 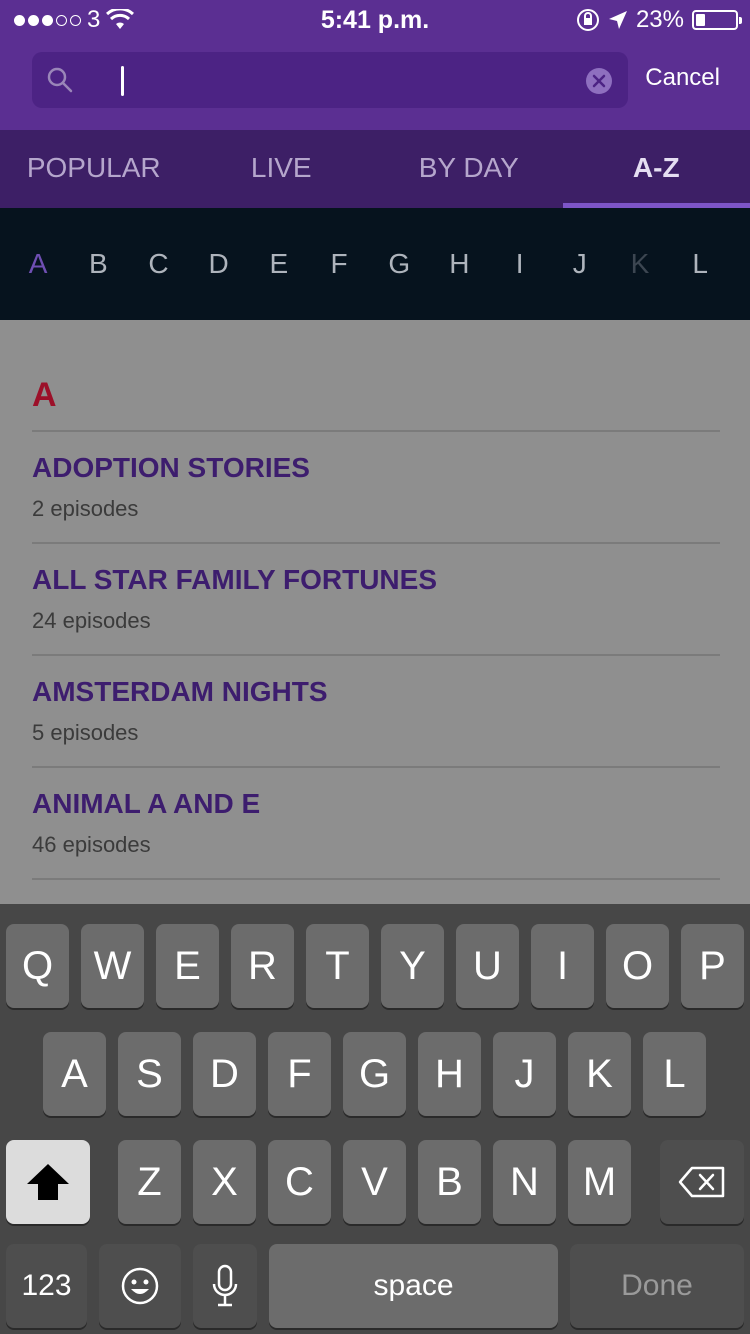 What do you see at coordinates (562, 966) in the screenshot?
I see `key-i: I` at bounding box center [562, 966].